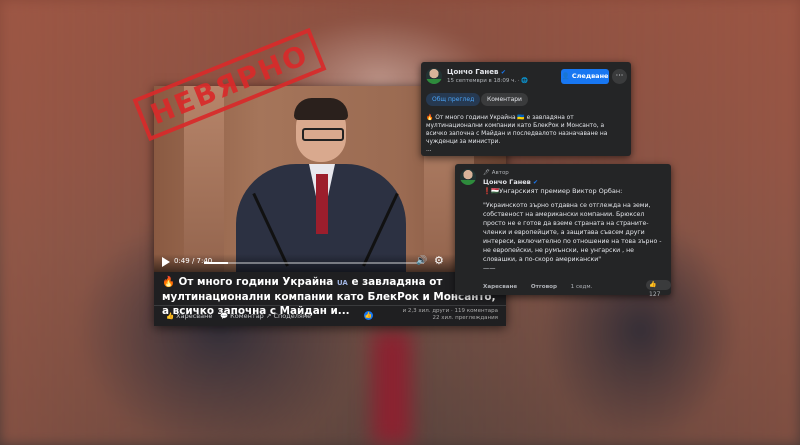 The image size is (800, 445). I want to click on reactions-comments-count: и 2,3 хил. други · 119 коментара, so click(450, 311).